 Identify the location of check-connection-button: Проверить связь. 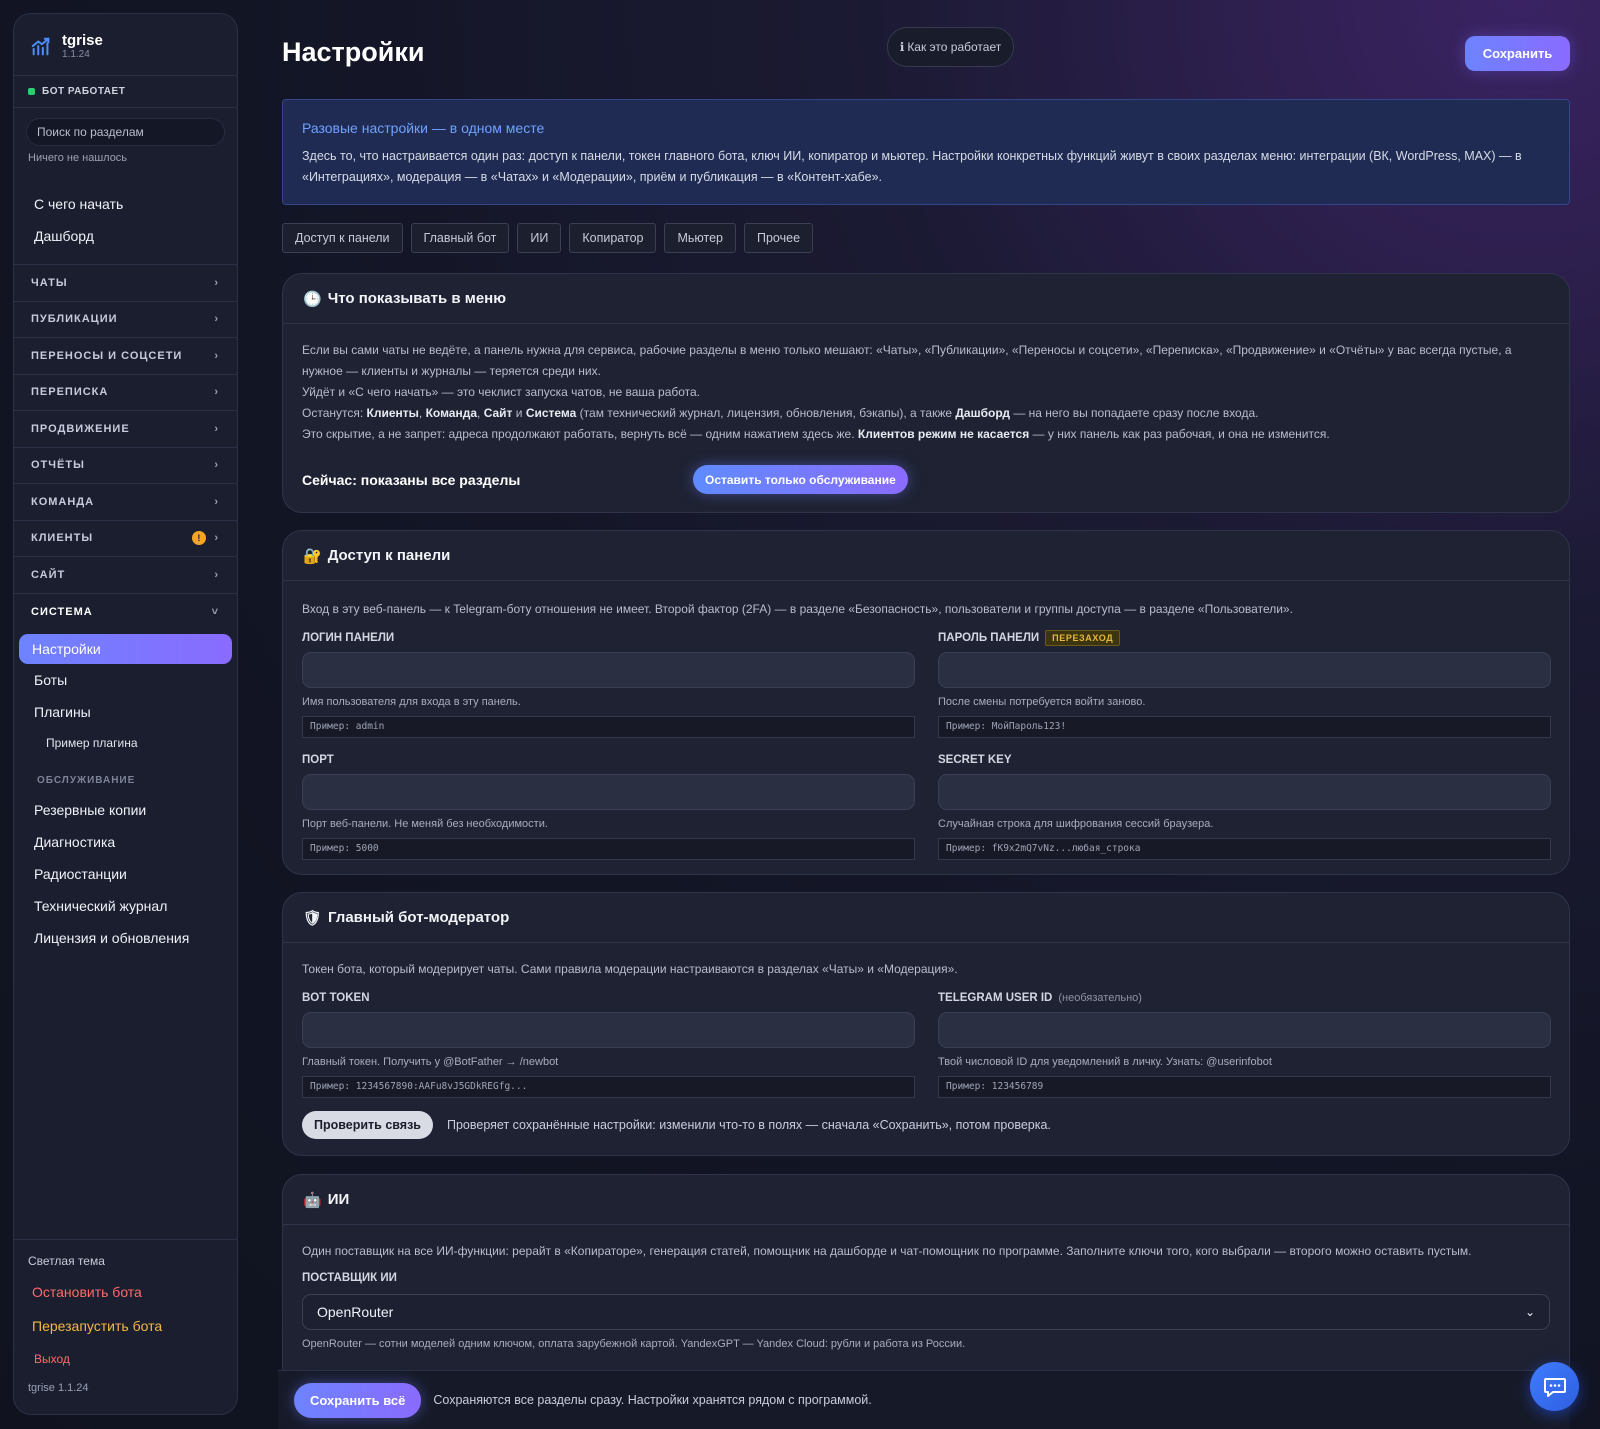
(367, 1125).